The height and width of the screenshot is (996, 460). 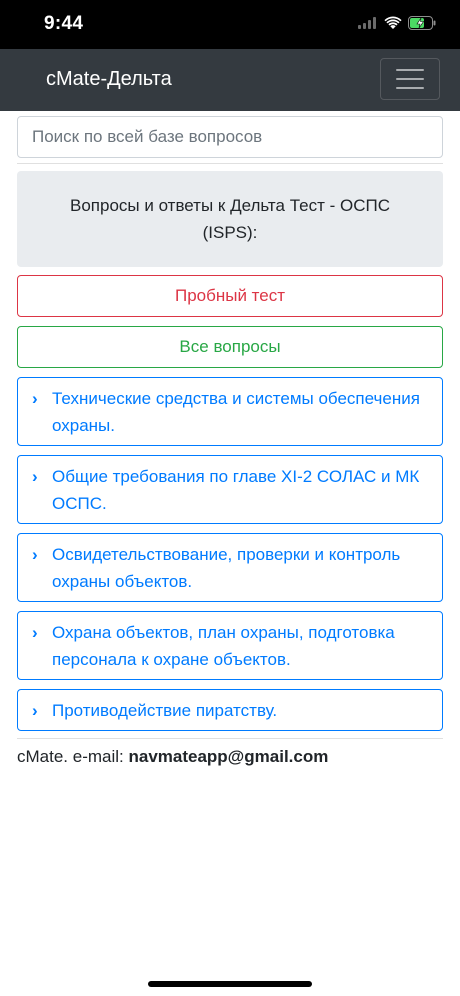 What do you see at coordinates (109, 79) in the screenshot?
I see `brand-title: cMate-Дельта` at bounding box center [109, 79].